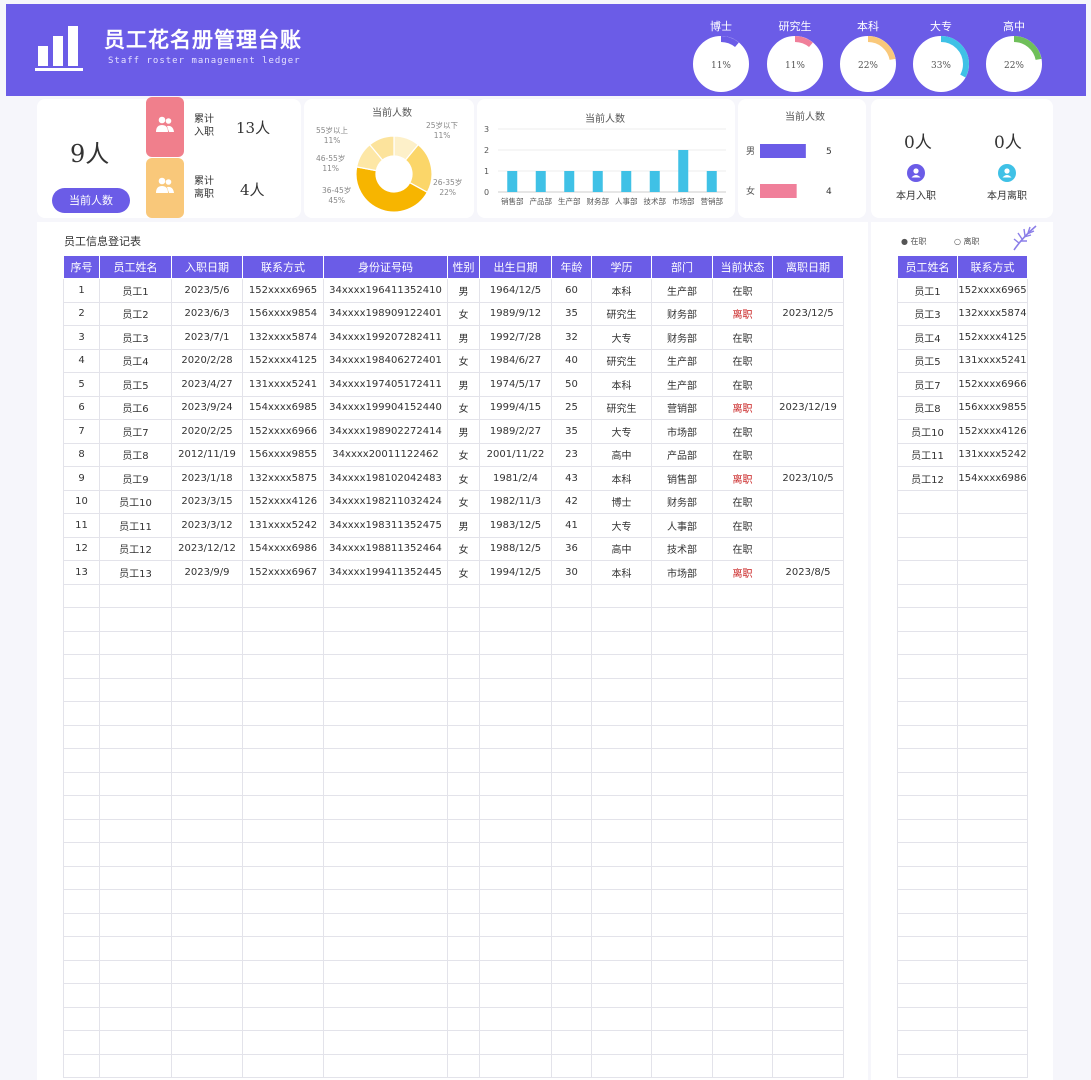 The height and width of the screenshot is (1080, 1091). Describe the element at coordinates (463, 431) in the screenshot. I see `table-cell: 男` at that location.